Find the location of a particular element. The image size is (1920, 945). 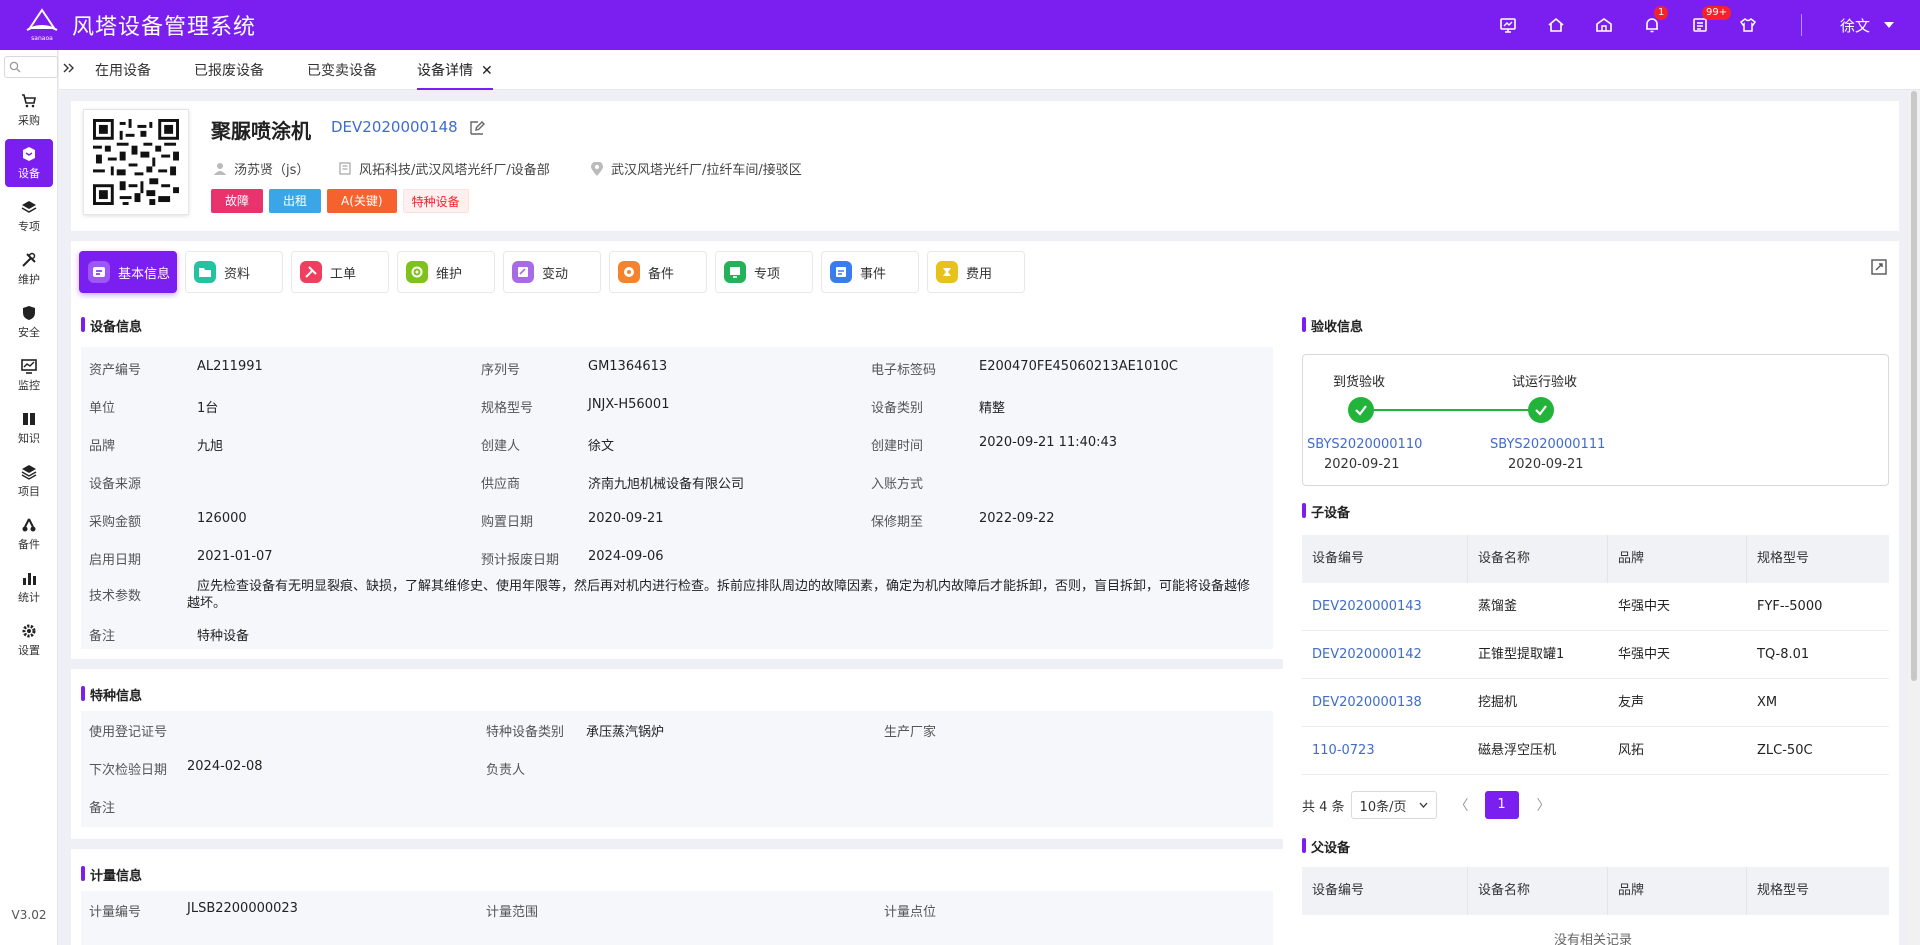

device-code-link: DEV2020000142 is located at coordinates (1362, 655).